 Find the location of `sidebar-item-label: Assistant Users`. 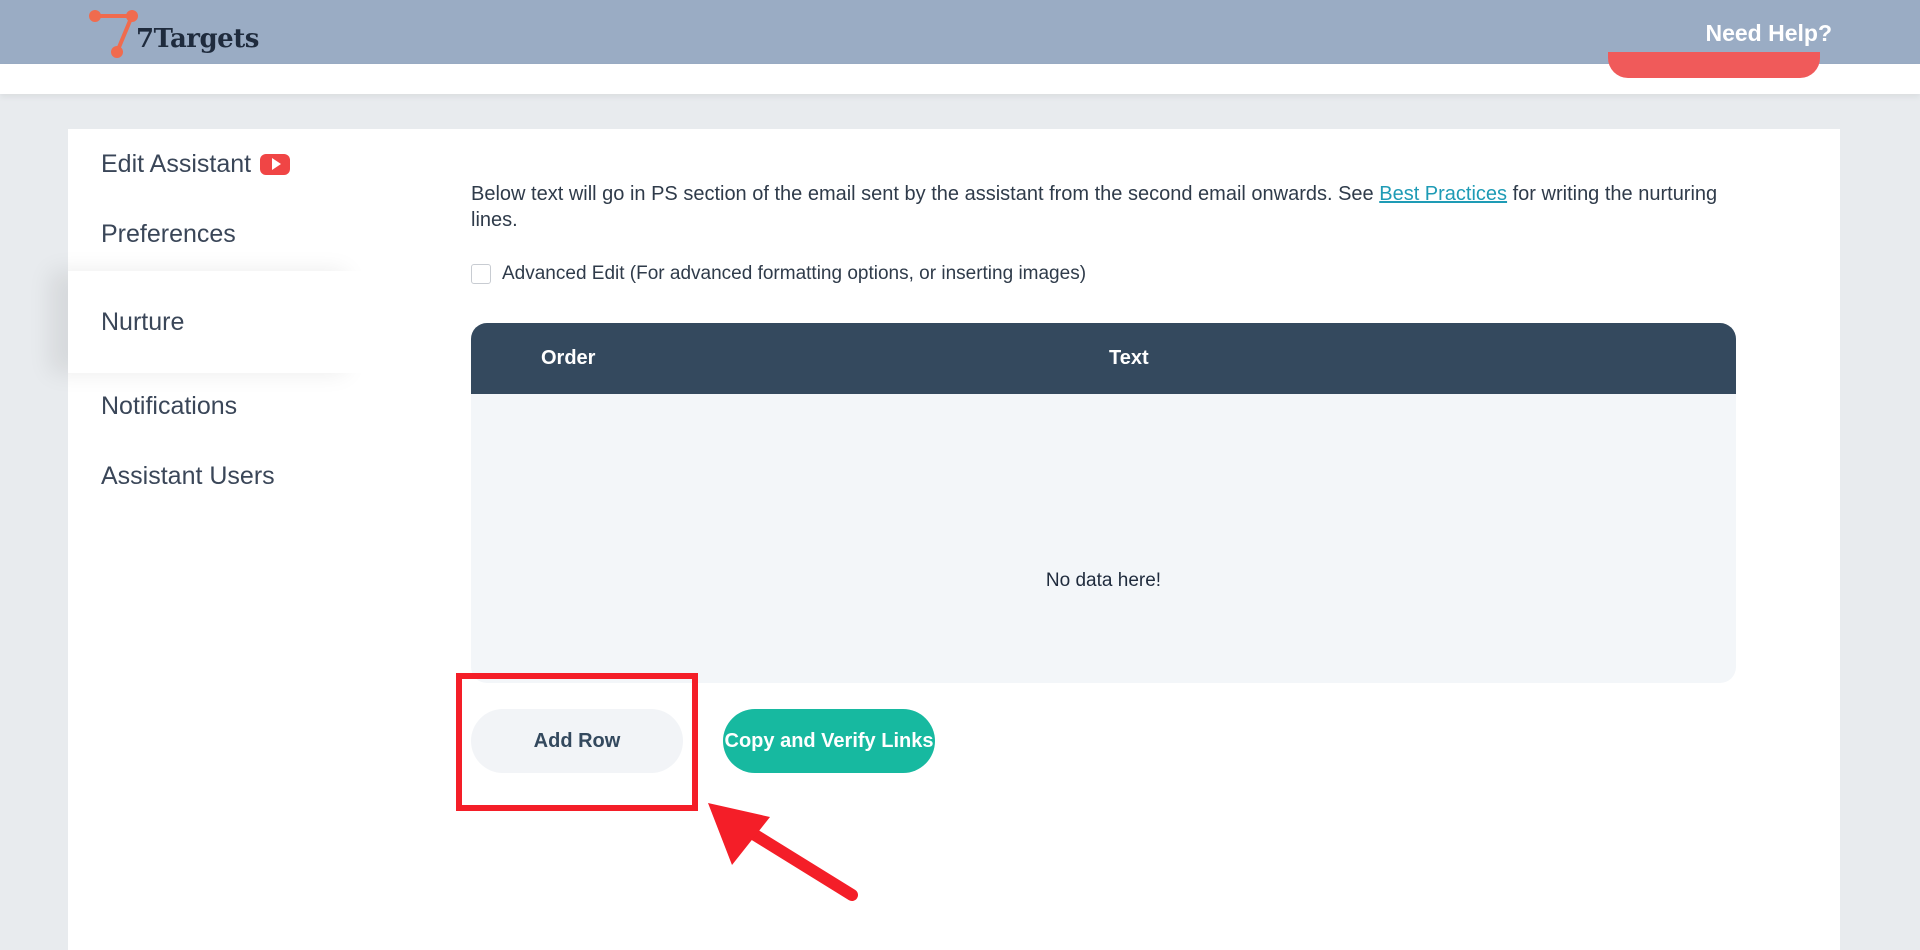

sidebar-item-label: Assistant Users is located at coordinates (188, 475).